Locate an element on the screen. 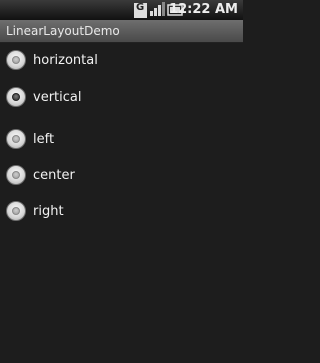 This screenshot has width=320, height=363. network-type-label: G is located at coordinates (140, 7).